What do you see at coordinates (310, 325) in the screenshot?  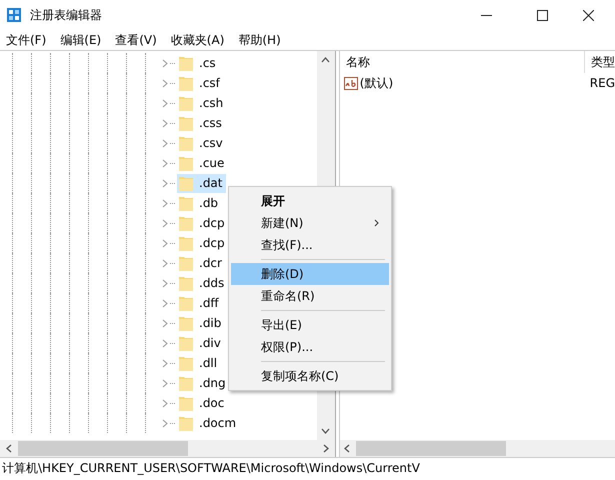 I see `menu-item: 导出(E)` at bounding box center [310, 325].